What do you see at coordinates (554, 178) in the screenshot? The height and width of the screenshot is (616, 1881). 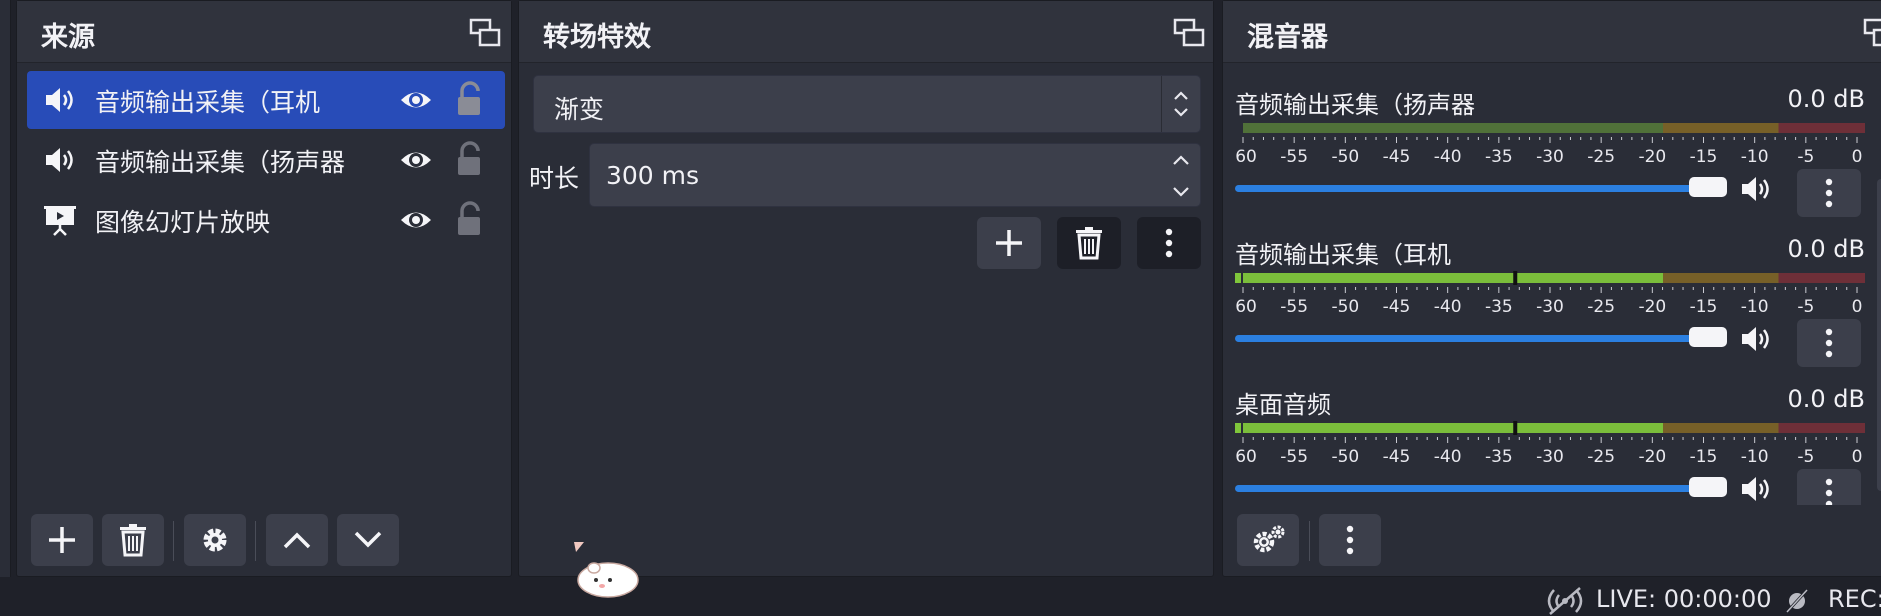 I see `duration-label: 时长` at bounding box center [554, 178].